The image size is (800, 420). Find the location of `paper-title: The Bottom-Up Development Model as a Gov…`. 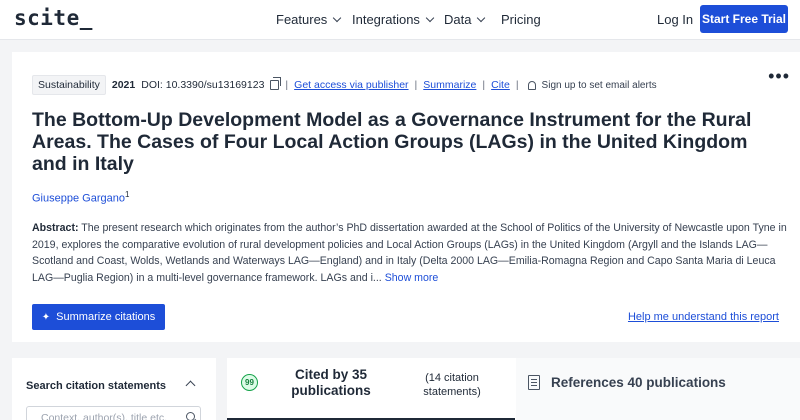

paper-title: The Bottom-Up Development Model as a Gov… is located at coordinates (392, 142).